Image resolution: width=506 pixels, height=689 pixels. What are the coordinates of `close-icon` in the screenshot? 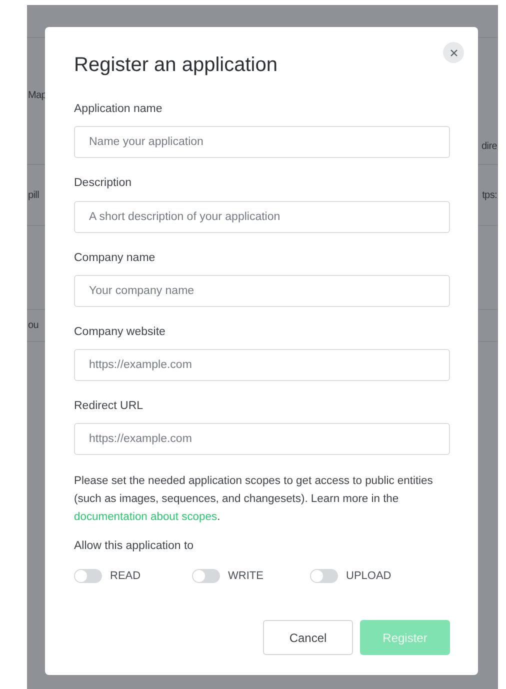 It's located at (454, 52).